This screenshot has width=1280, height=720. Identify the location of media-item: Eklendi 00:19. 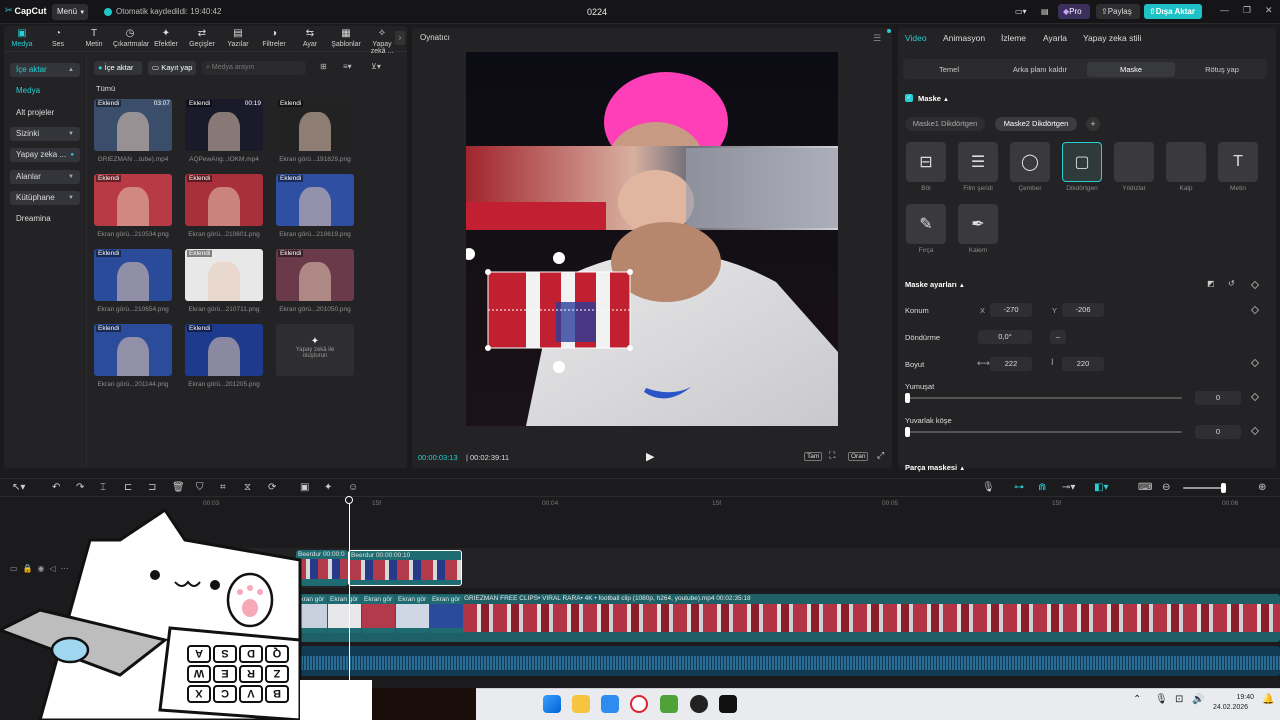
(224, 125).